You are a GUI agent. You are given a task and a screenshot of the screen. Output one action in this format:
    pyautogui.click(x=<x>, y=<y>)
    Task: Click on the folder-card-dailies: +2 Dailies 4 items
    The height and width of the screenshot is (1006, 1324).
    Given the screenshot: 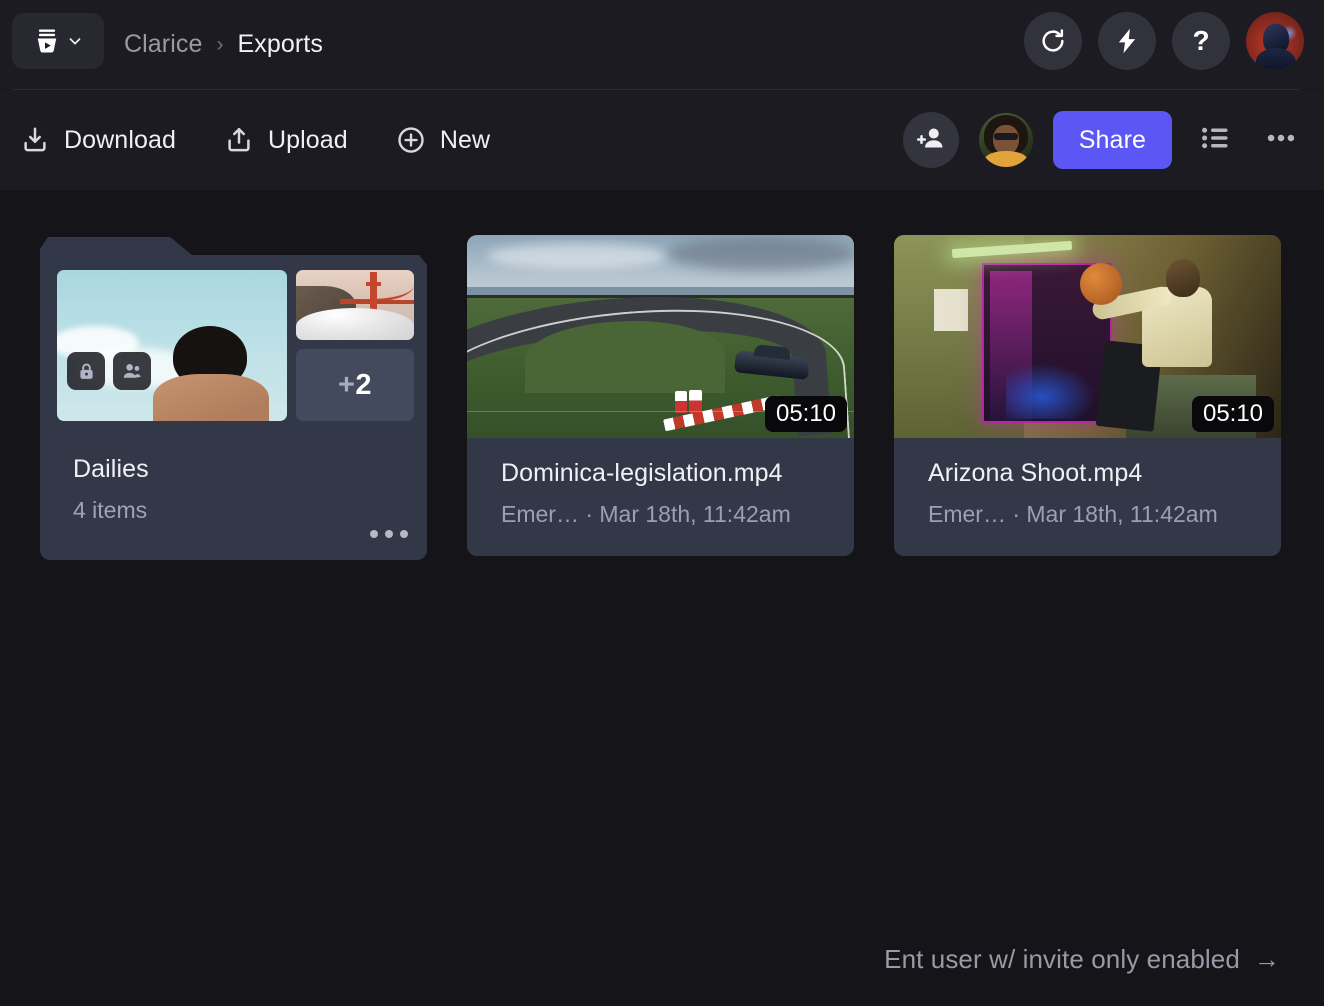 What is the action you would take?
    pyautogui.click(x=233, y=397)
    